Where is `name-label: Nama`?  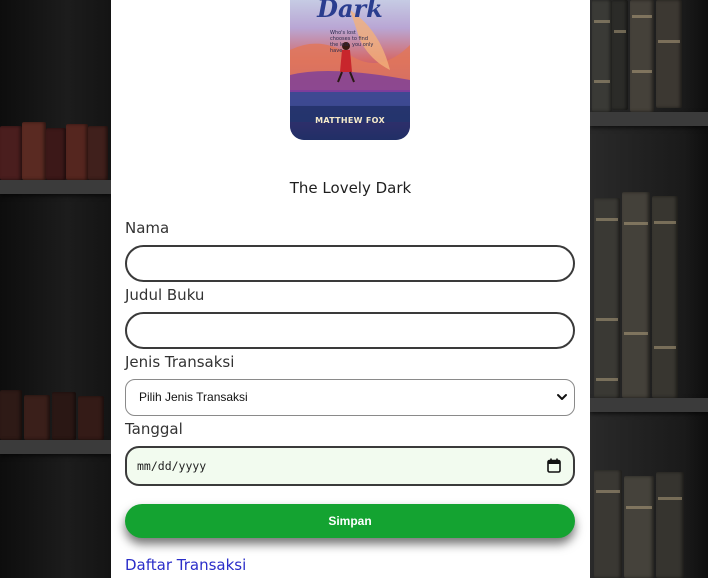 name-label: Nama is located at coordinates (147, 228).